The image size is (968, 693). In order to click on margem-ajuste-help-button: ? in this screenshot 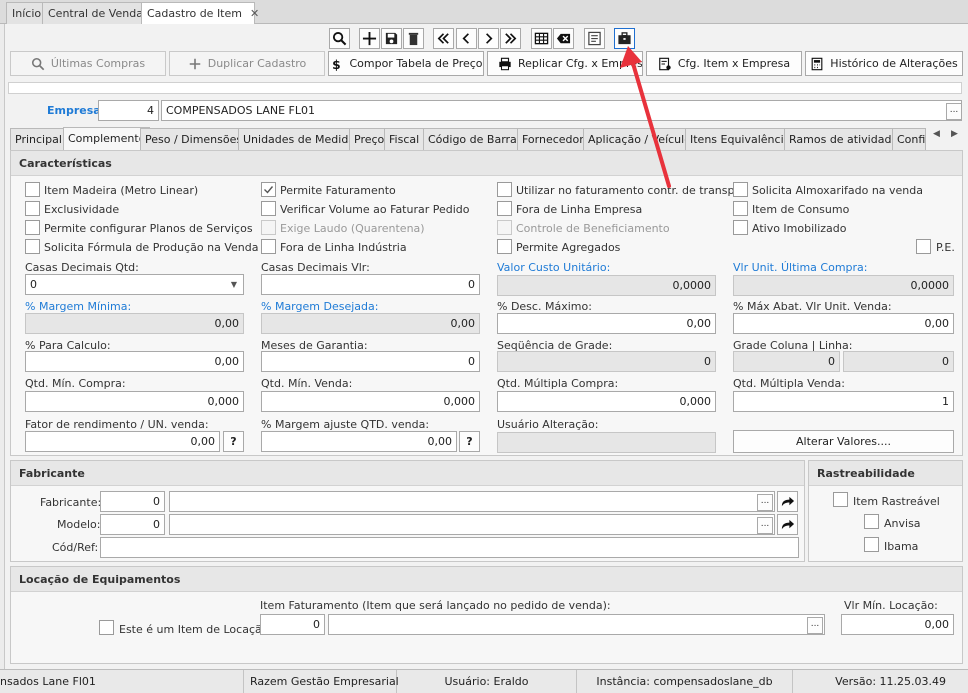, I will do `click(469, 441)`.